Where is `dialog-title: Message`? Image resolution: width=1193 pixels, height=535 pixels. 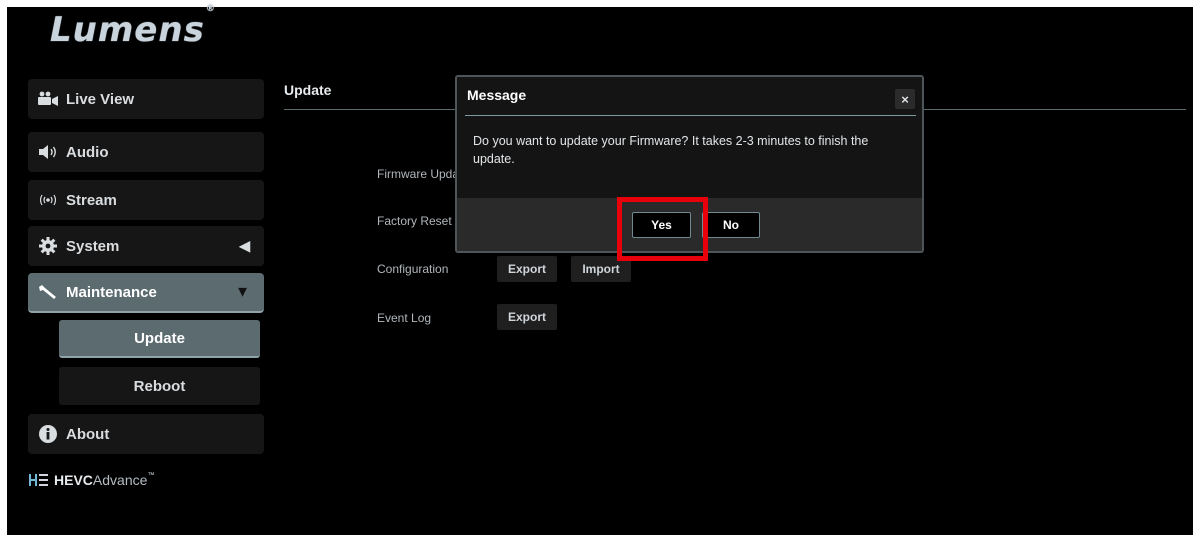 dialog-title: Message is located at coordinates (497, 95).